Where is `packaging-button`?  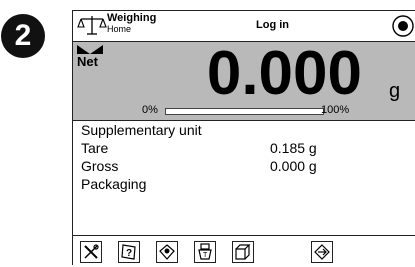 packaging-button is located at coordinates (243, 252).